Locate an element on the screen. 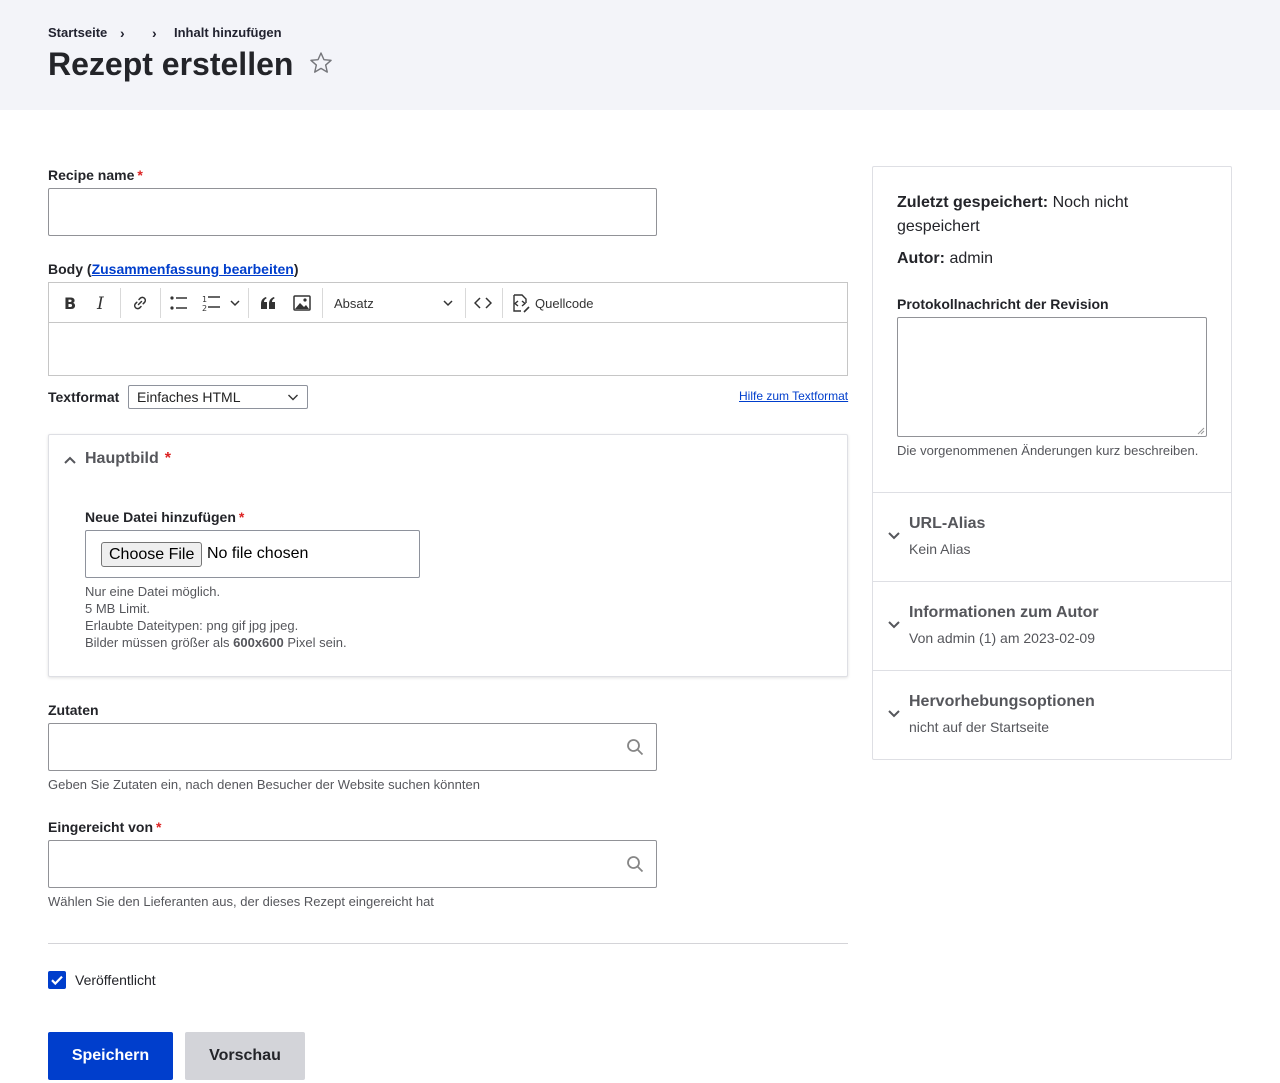 This screenshot has width=1280, height=1083. svg-text: 1 is located at coordinates (204, 299).